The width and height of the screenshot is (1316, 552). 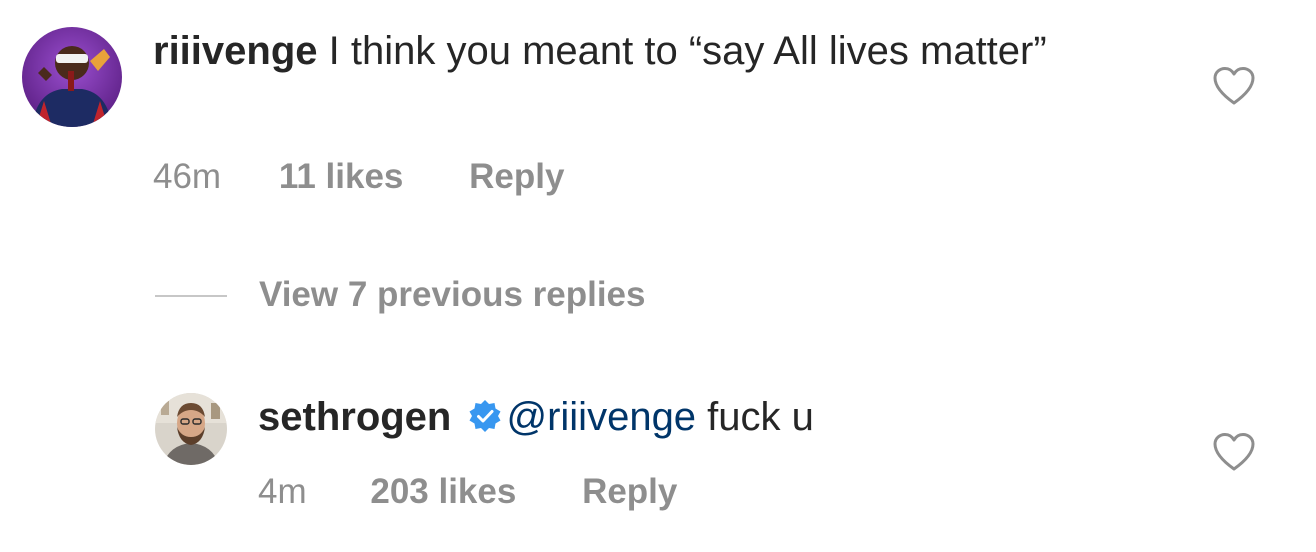 I want to click on mention-link: @riiivenge, so click(x=601, y=417).